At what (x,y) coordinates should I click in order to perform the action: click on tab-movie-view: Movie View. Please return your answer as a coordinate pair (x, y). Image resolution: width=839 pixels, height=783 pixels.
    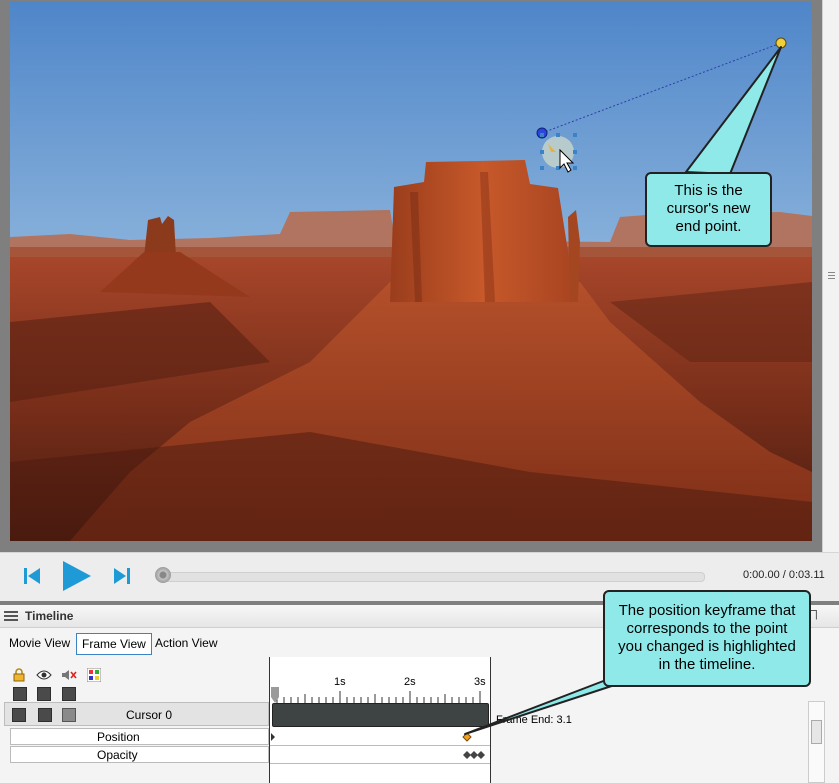
    Looking at the image, I should click on (39, 643).